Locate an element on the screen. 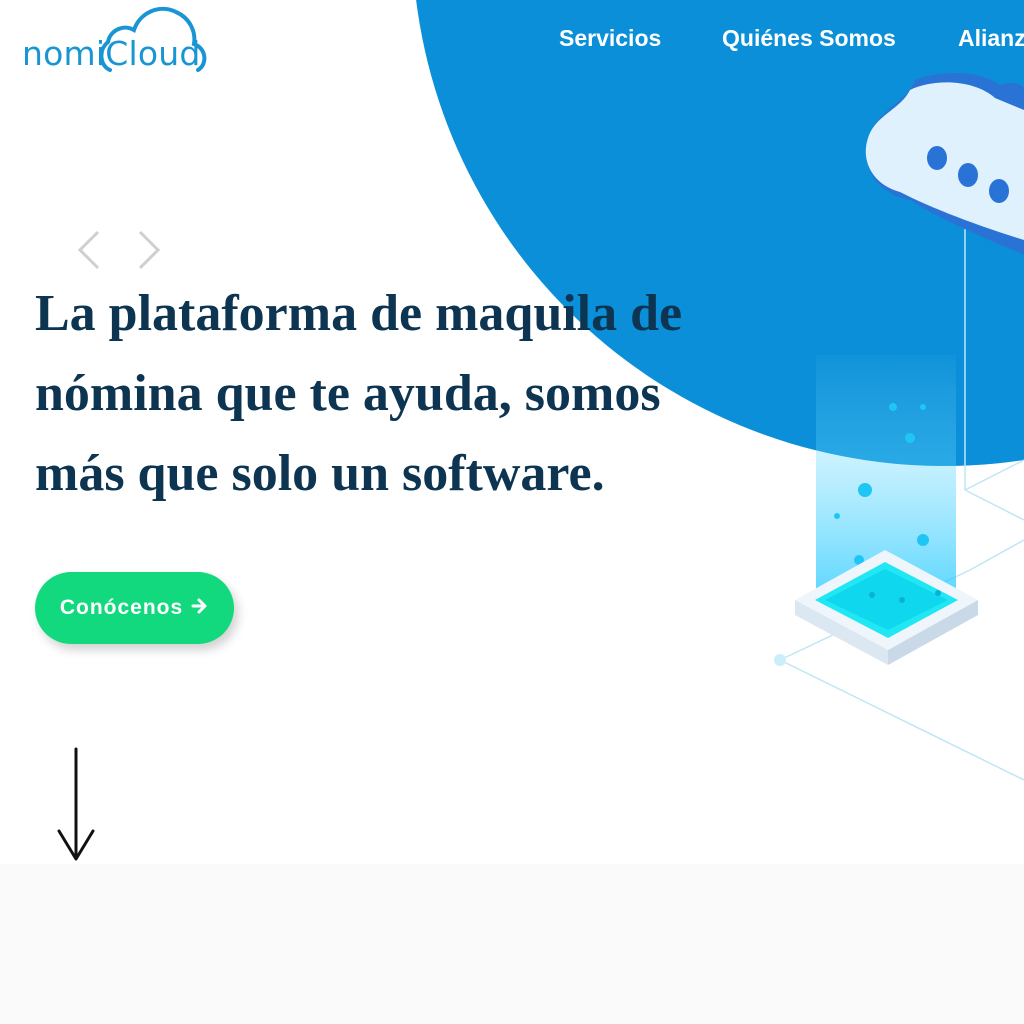  logo-wordmark: nomiCloud is located at coordinates (111, 54).